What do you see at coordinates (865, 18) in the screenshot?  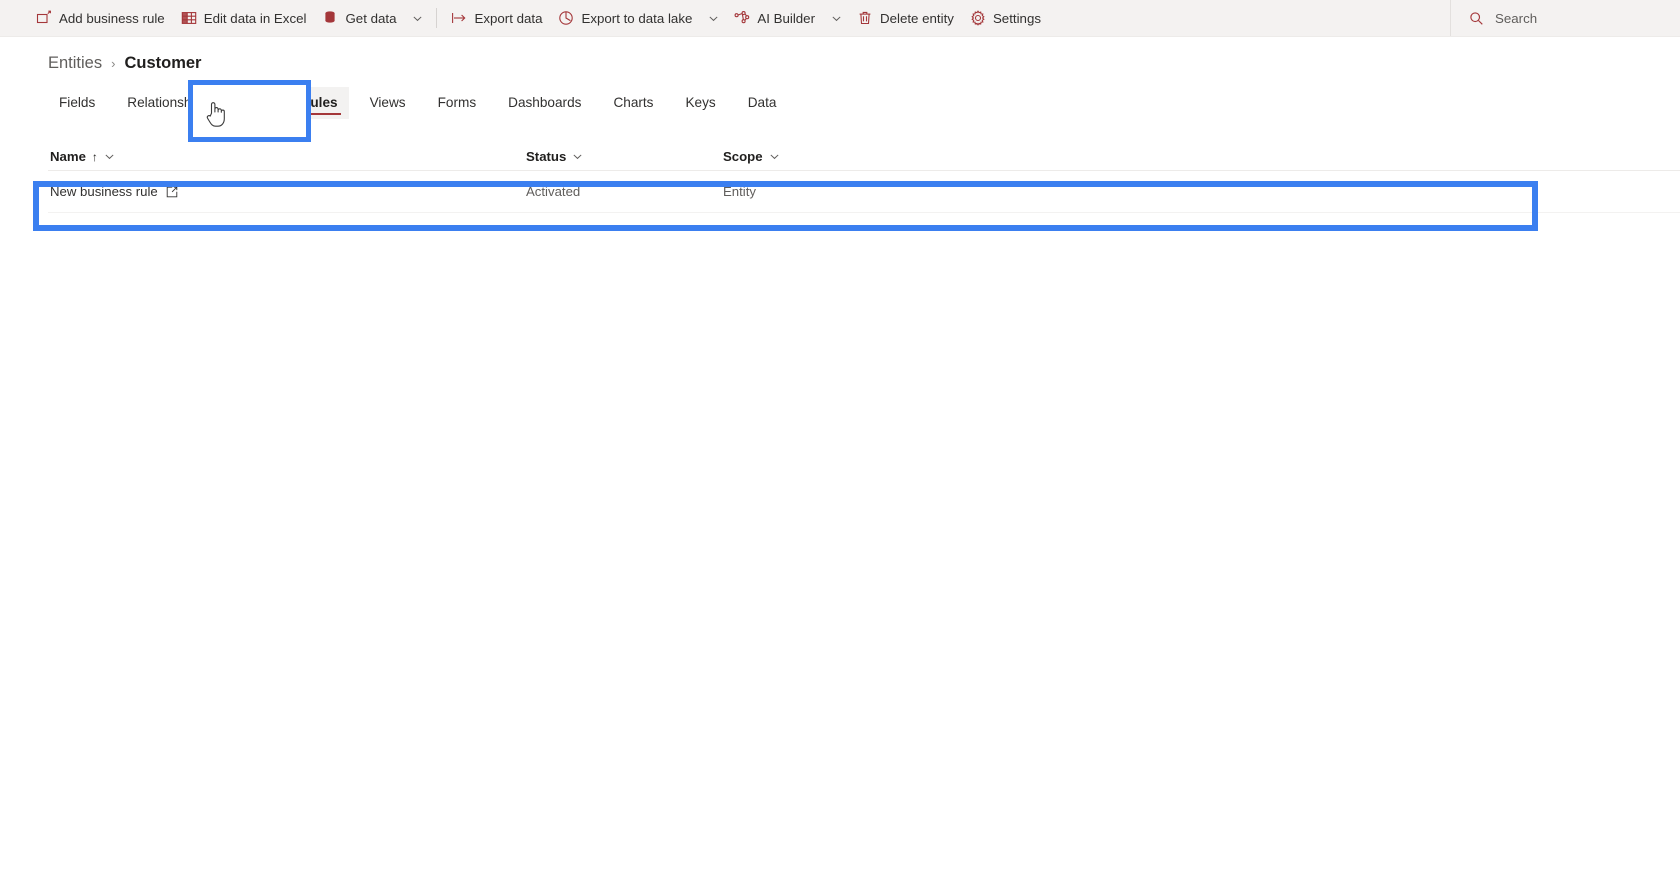 I see `trash-icon` at bounding box center [865, 18].